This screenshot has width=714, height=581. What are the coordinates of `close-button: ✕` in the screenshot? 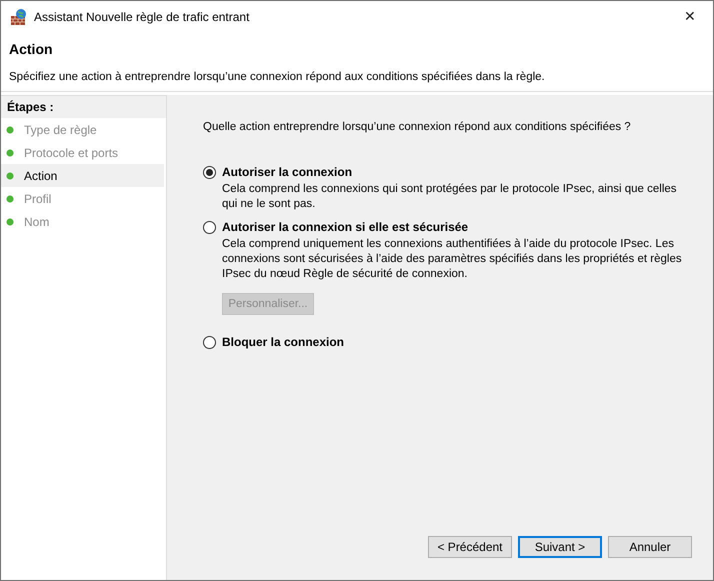 It's located at (690, 17).